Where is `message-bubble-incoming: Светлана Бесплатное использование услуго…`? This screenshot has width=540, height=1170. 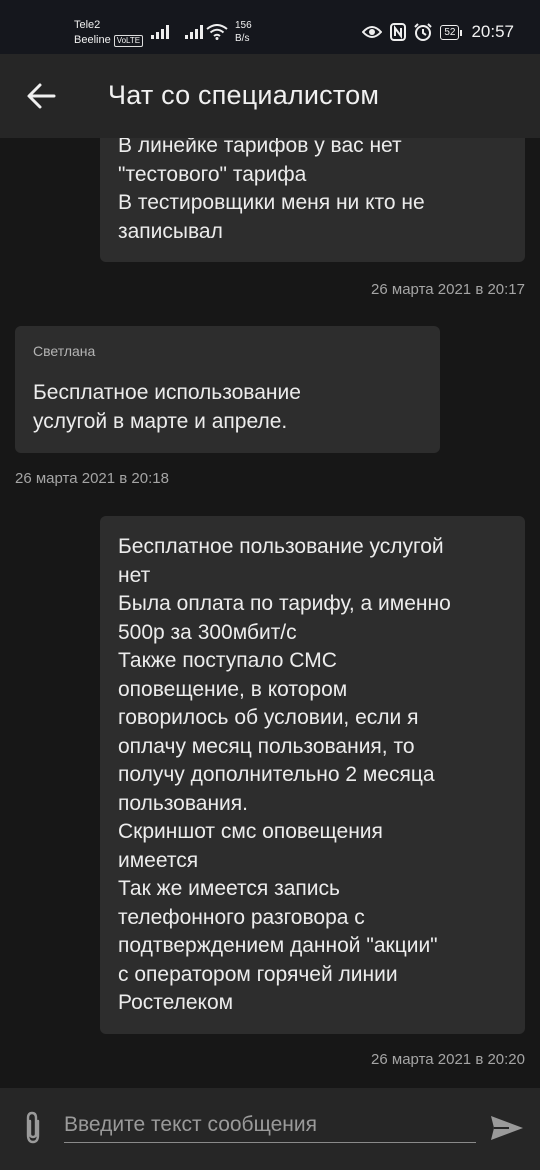
message-bubble-incoming: Светлана Бесплатное использование услуго… is located at coordinates (227, 389).